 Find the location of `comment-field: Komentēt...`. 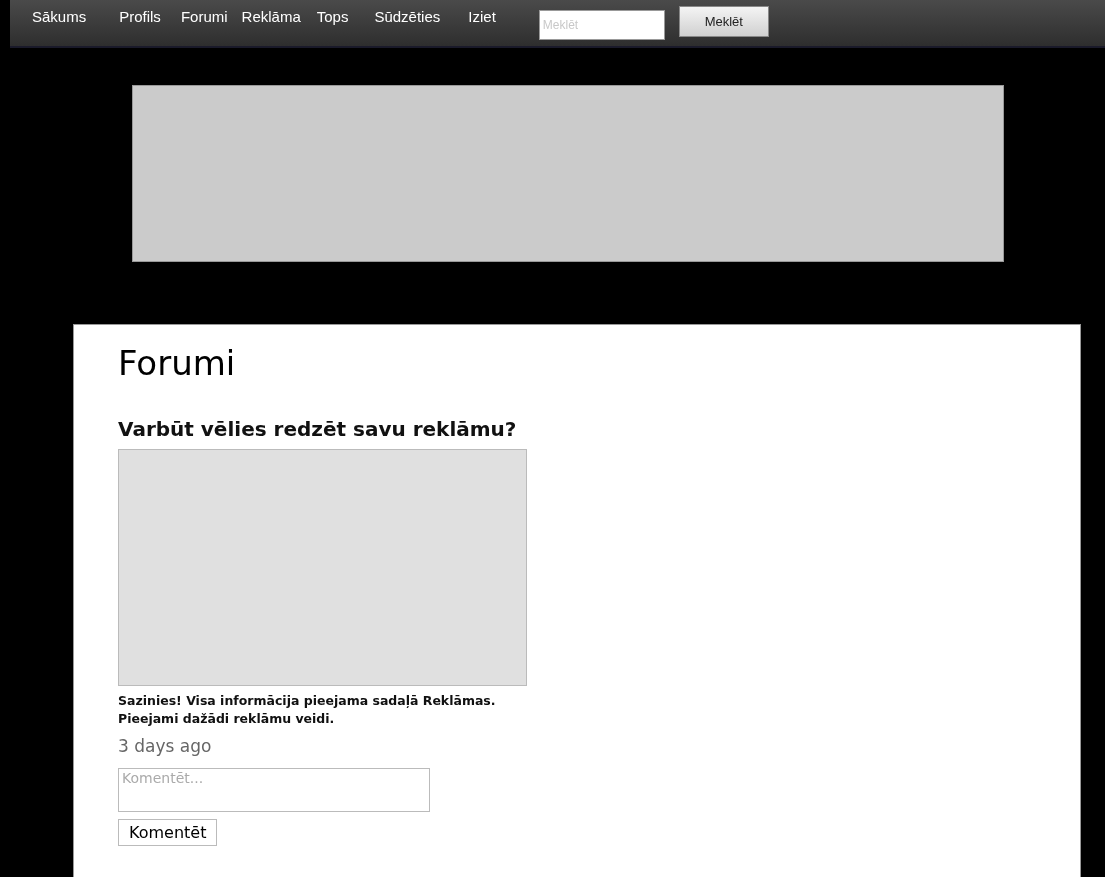

comment-field: Komentēt... is located at coordinates (274, 790).